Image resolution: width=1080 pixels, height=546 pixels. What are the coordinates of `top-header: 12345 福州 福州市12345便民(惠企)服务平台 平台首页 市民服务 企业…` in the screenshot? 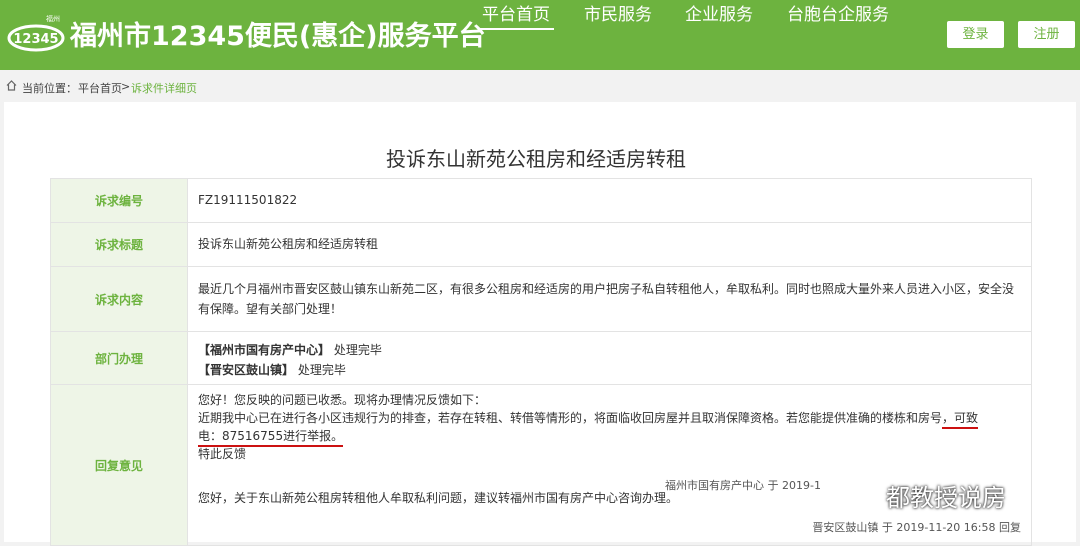 It's located at (540, 35).